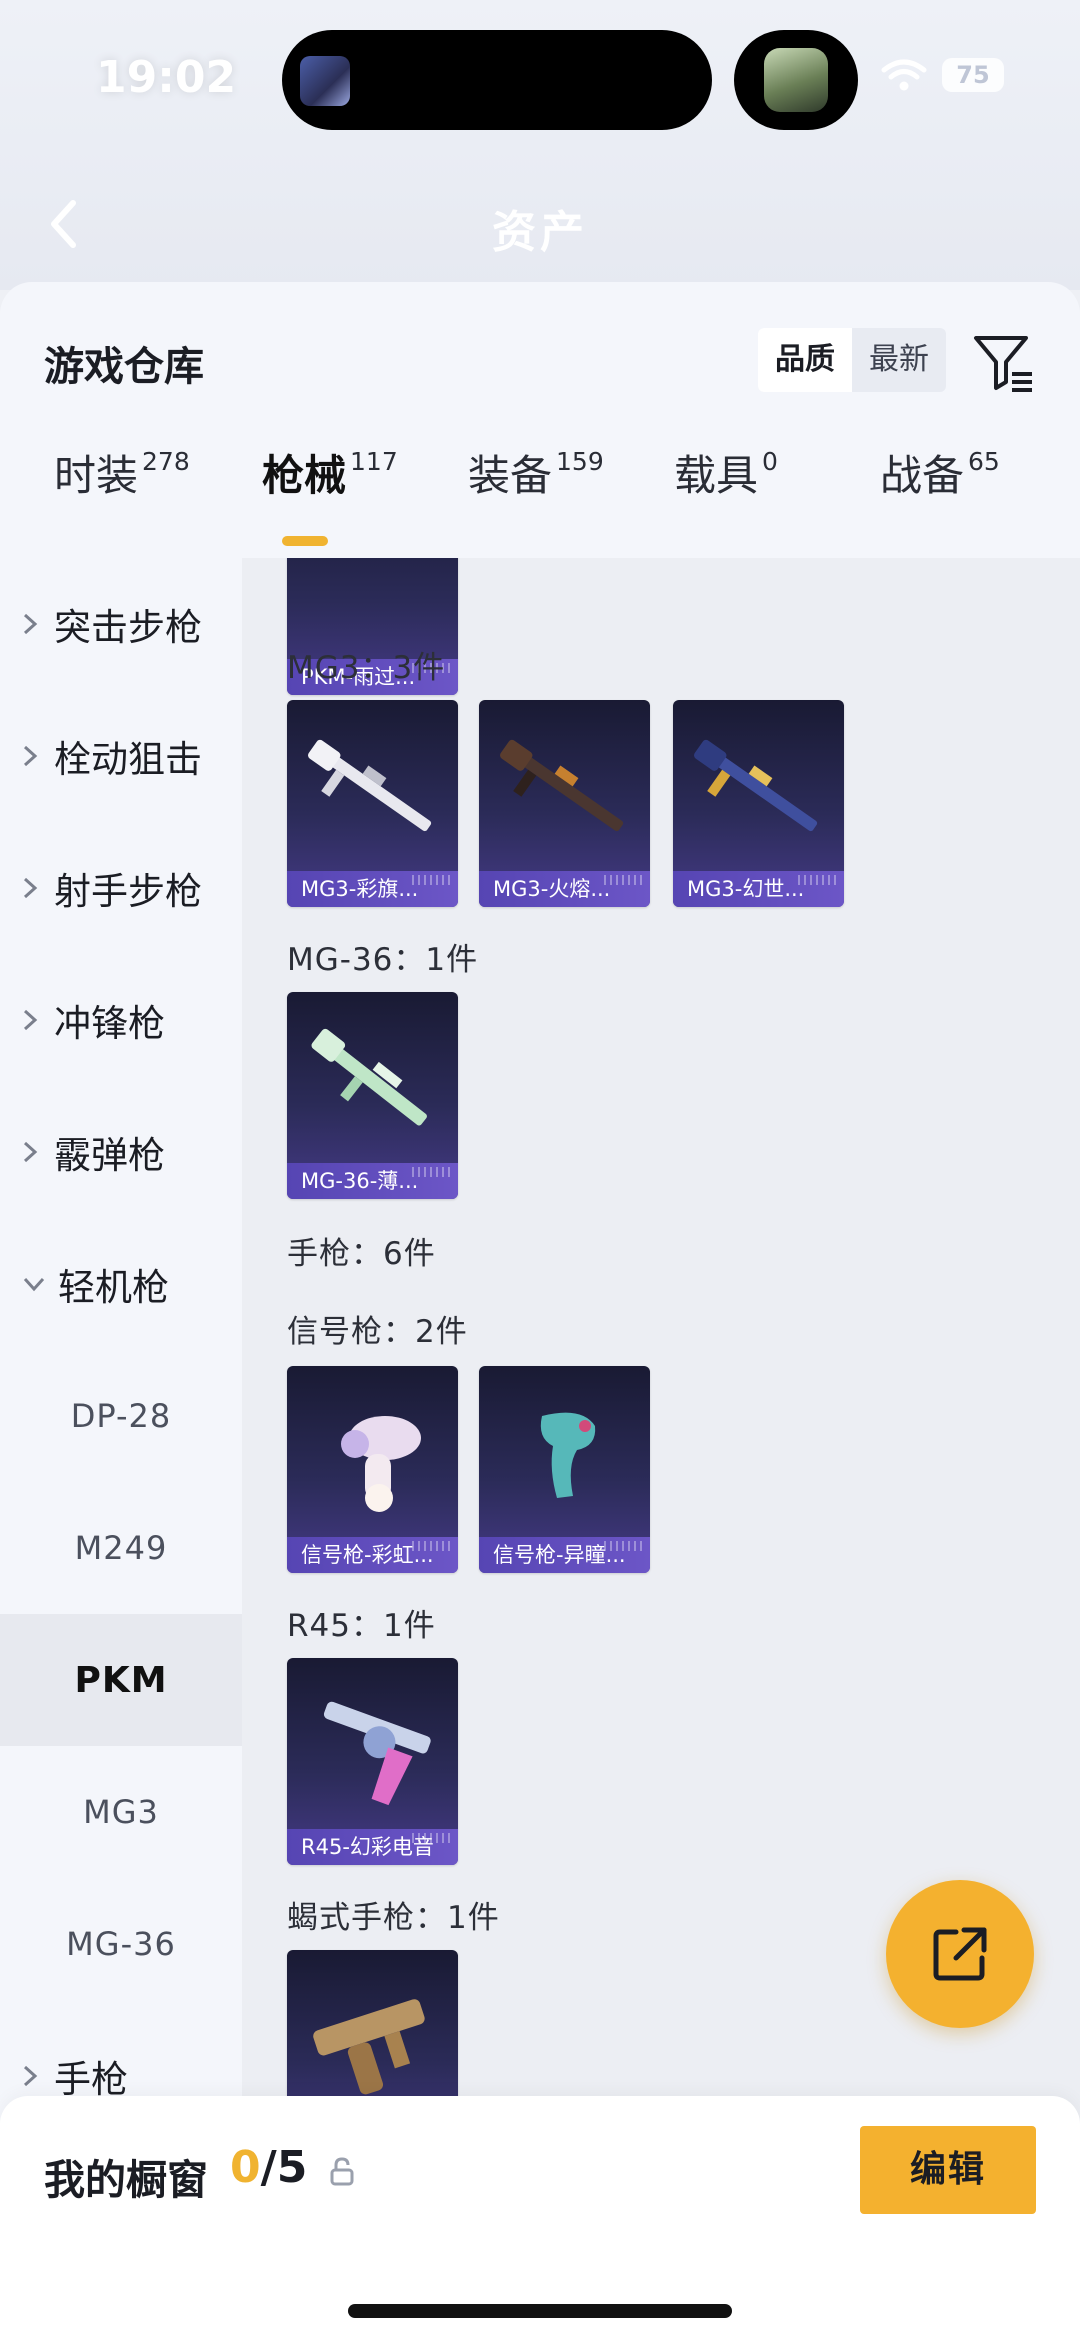  Describe the element at coordinates (383, 960) in the screenshot. I see `group-title-mg36: MG-36：1件` at that location.